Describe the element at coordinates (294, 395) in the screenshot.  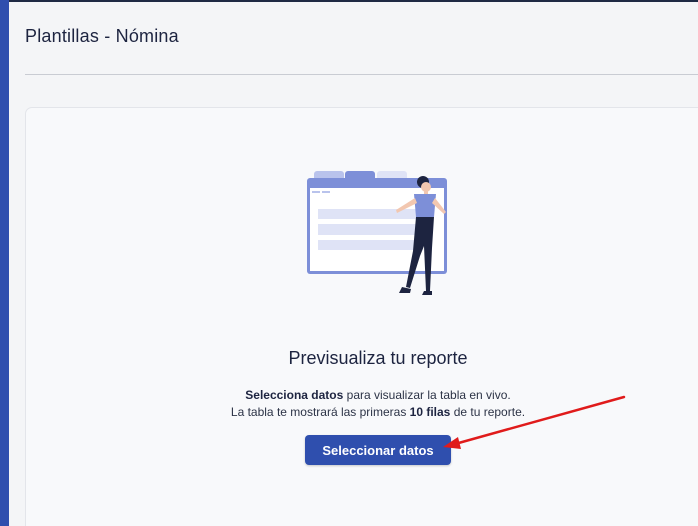
I see `description-bold-select: Selecciona datos` at that location.